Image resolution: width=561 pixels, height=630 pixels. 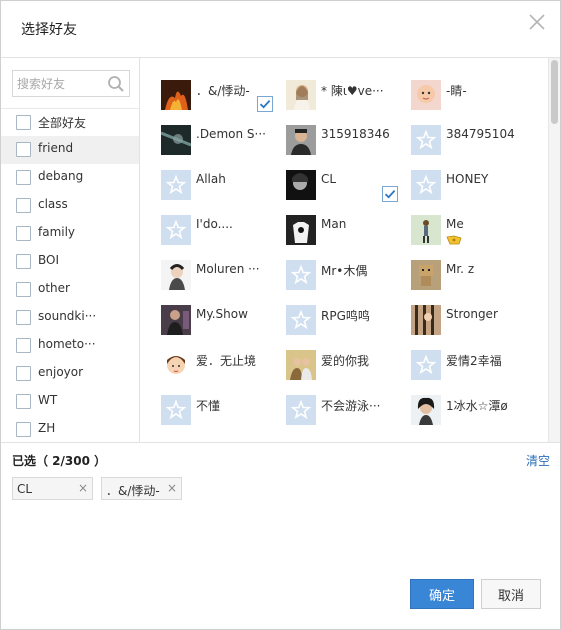 What do you see at coordinates (222, 314) in the screenshot?
I see `friend-name: My.Show` at bounding box center [222, 314].